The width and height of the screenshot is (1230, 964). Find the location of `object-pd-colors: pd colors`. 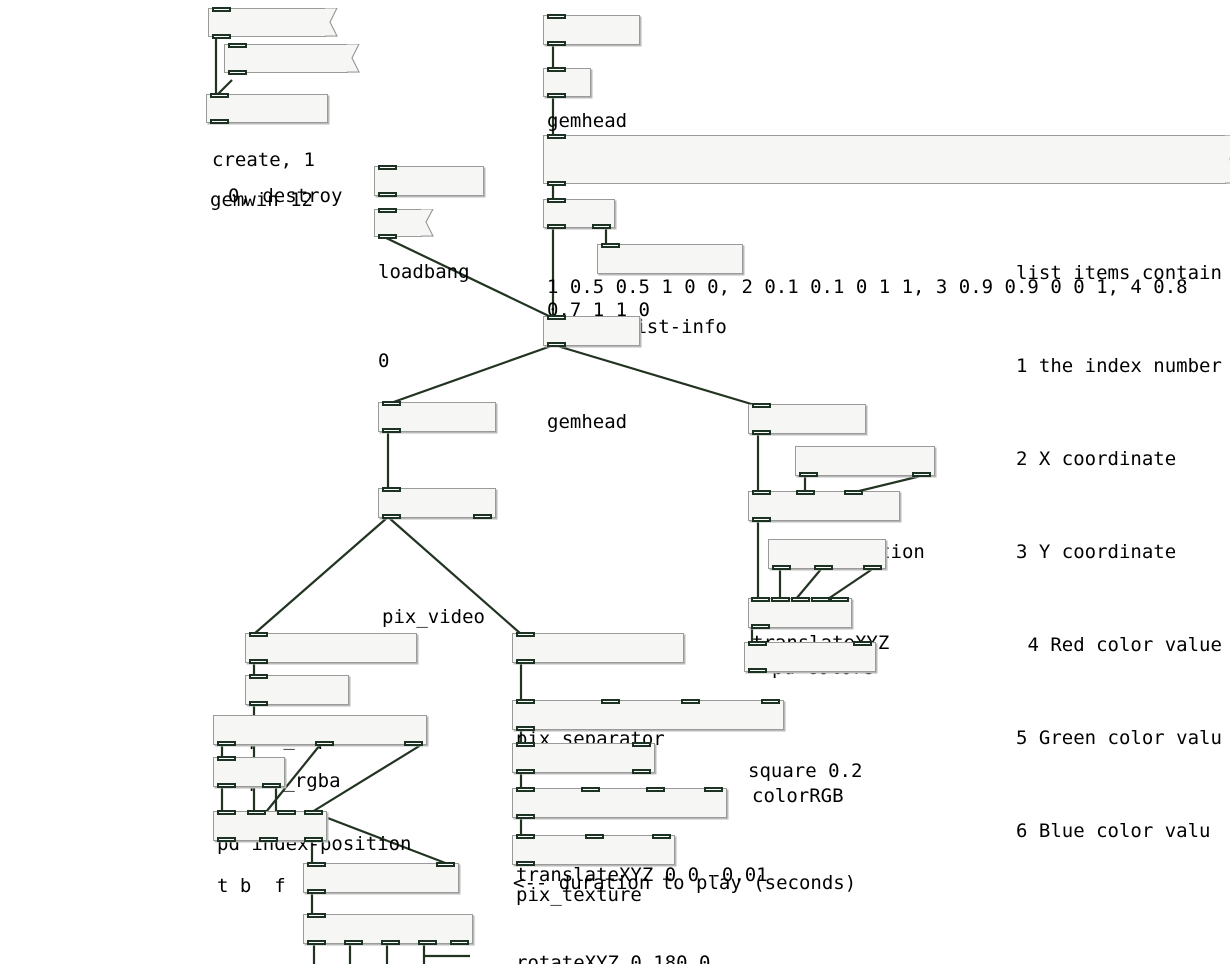

object-pd-colors: pd colors is located at coordinates (827, 609).